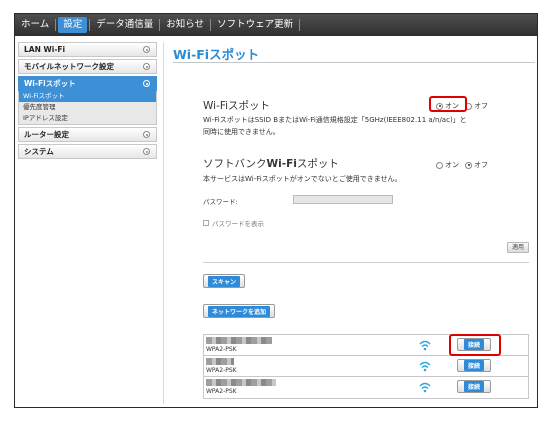  I want to click on sidebar-item-lan-wifi: LAN Wi-Fi, so click(87, 49).